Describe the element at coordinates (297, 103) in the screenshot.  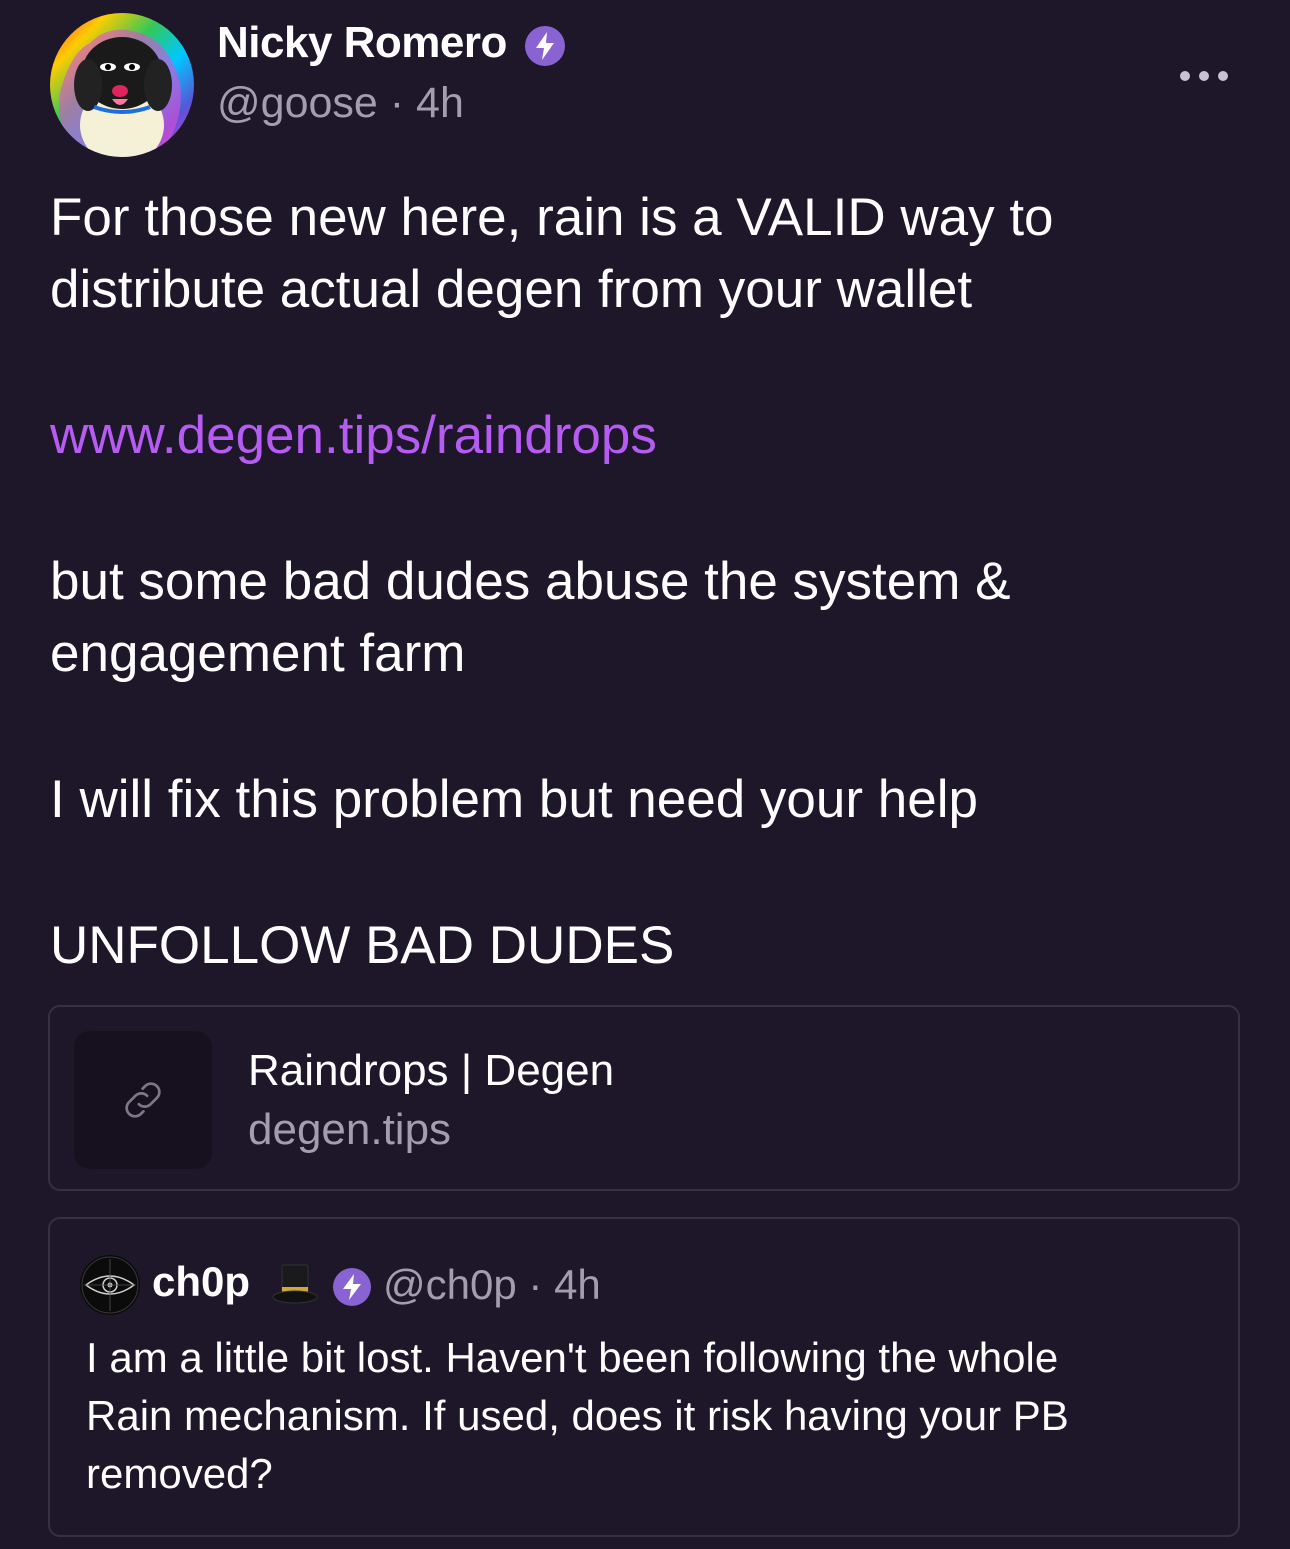
I see `author-handle: @goose` at that location.